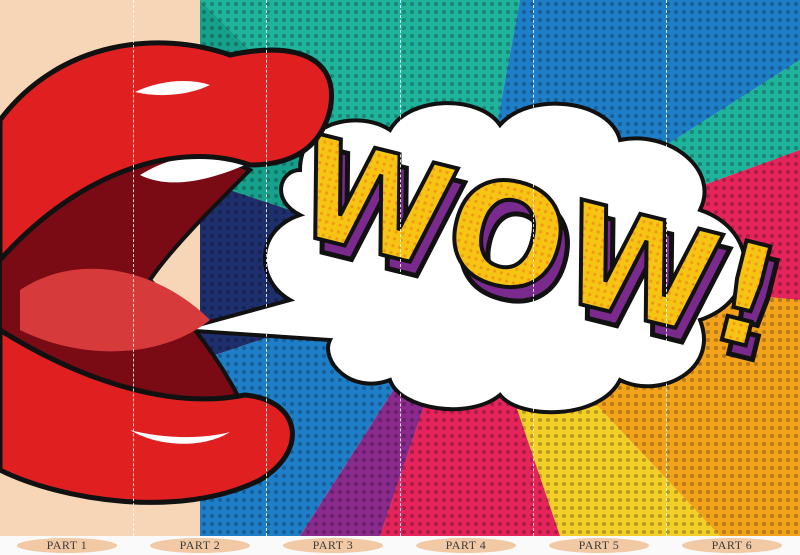  What do you see at coordinates (732, 545) in the screenshot?
I see `part-6-label: PART 6` at bounding box center [732, 545].